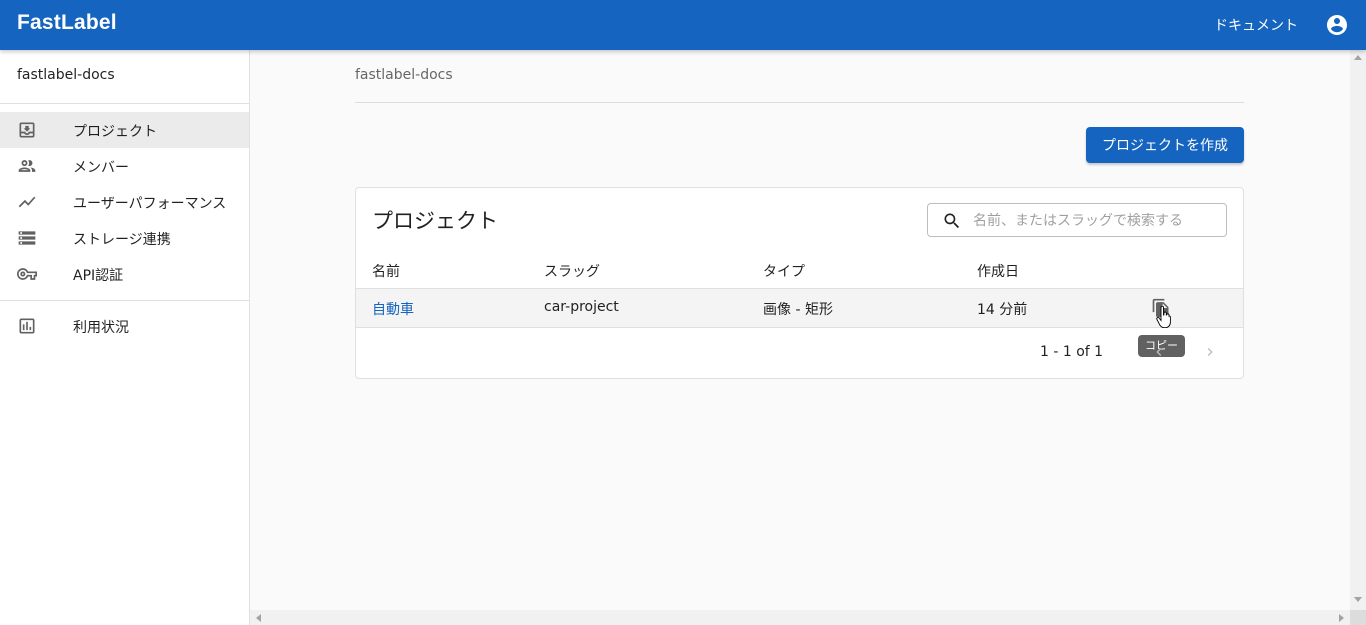 The height and width of the screenshot is (625, 1366). I want to click on project-slug: car-project, so click(581, 307).